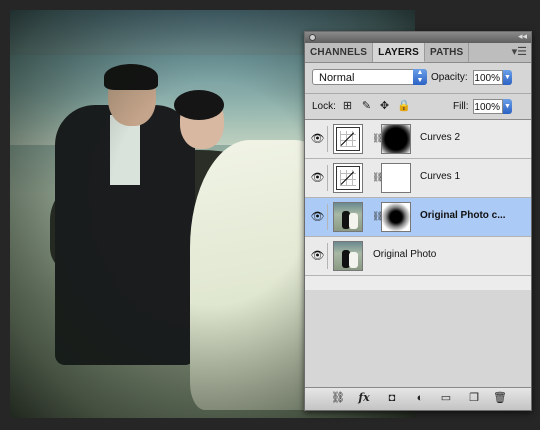 The width and height of the screenshot is (540, 430). What do you see at coordinates (446, 398) in the screenshot?
I see `new-group-icon: ▭` at bounding box center [446, 398].